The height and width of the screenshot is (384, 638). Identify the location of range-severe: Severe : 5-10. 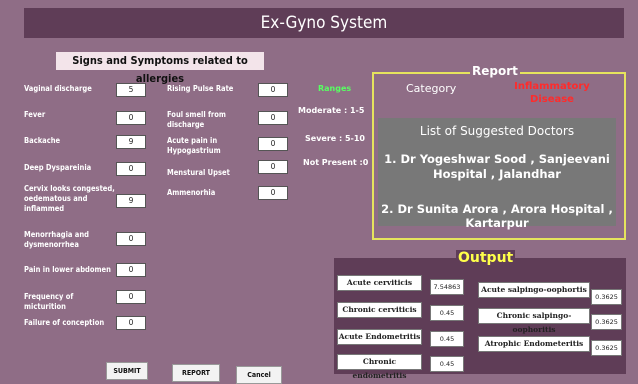
(335, 138).